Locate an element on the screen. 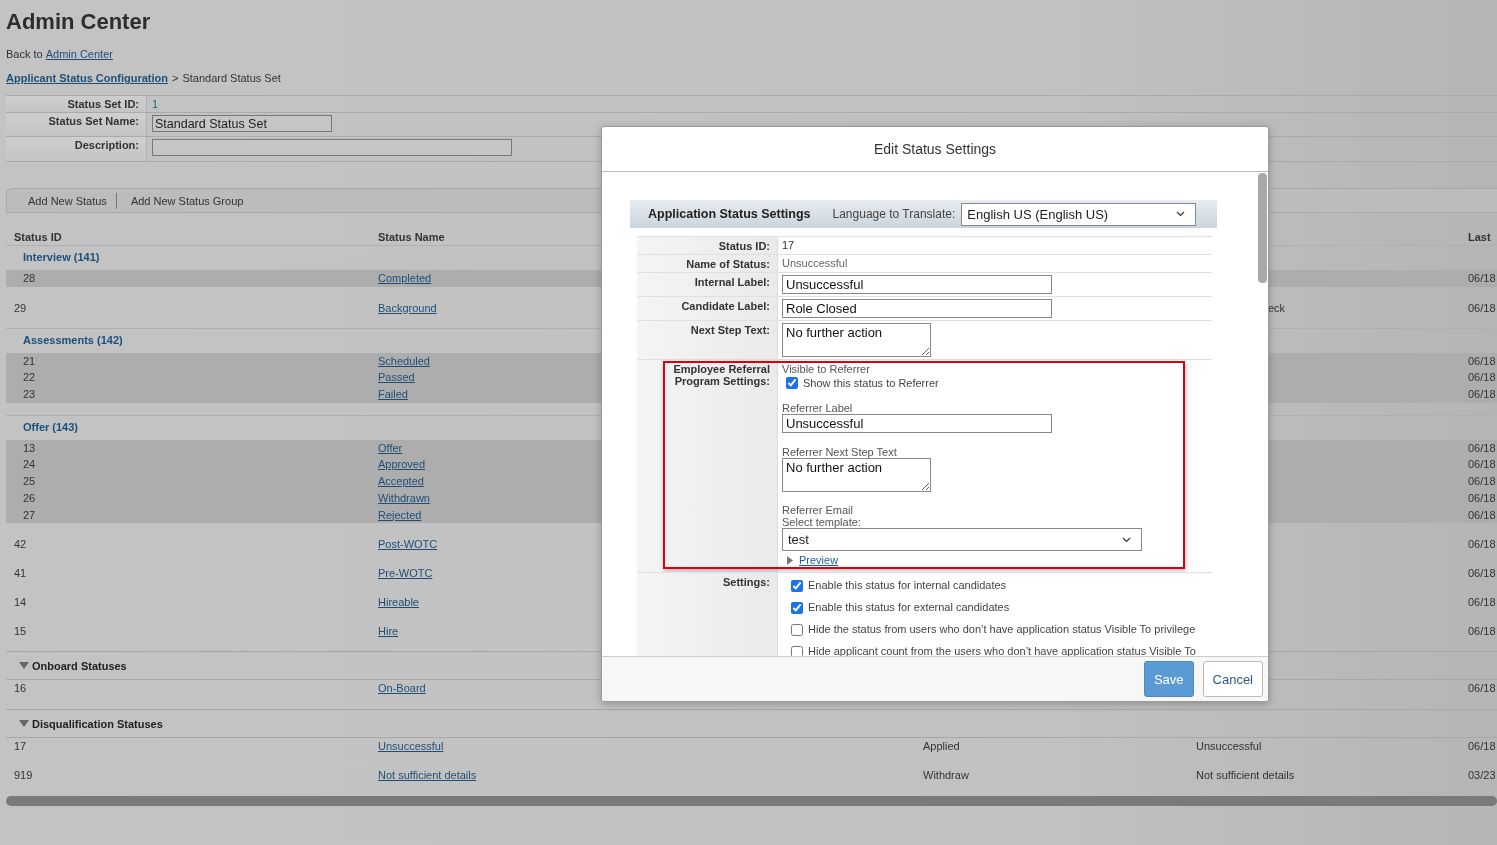 Image resolution: width=1497 pixels, height=845 pixels. section-title: Application Status Settings is located at coordinates (729, 214).